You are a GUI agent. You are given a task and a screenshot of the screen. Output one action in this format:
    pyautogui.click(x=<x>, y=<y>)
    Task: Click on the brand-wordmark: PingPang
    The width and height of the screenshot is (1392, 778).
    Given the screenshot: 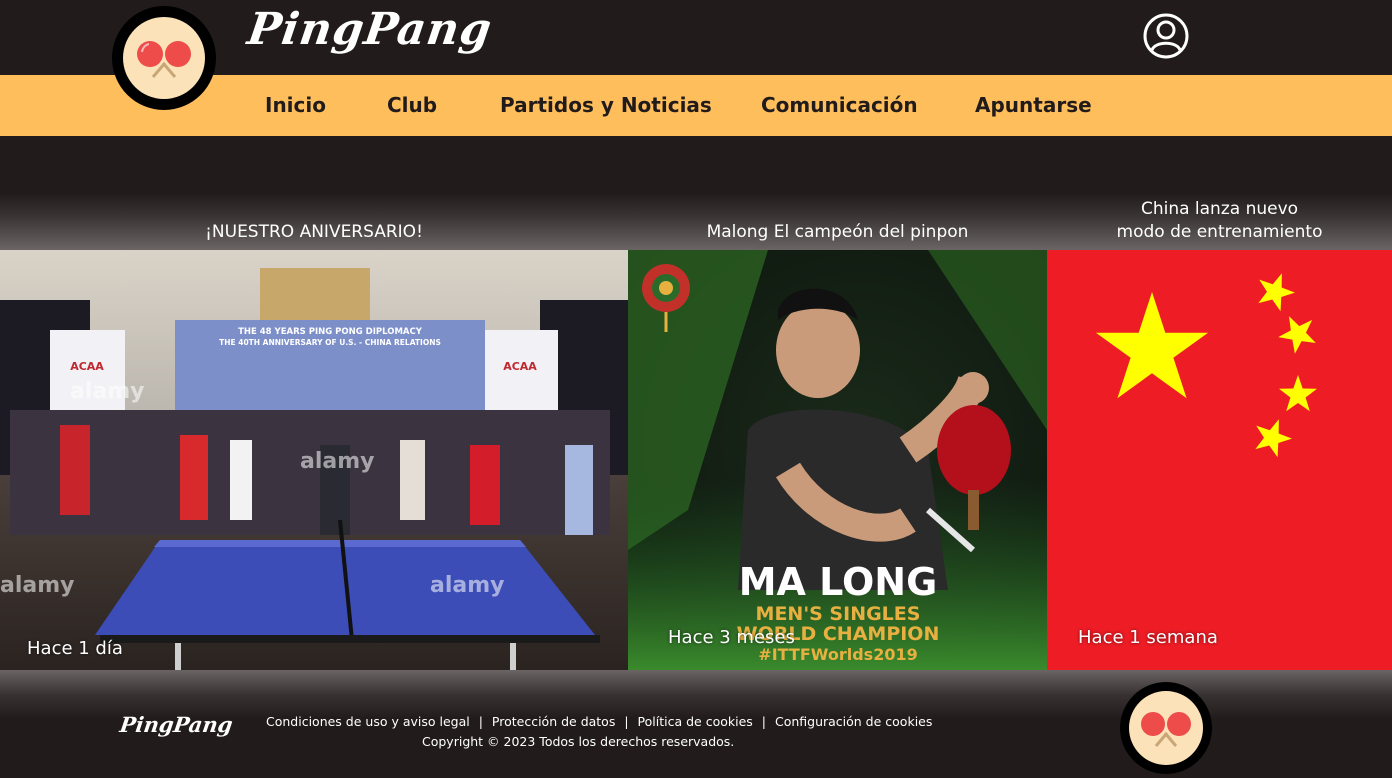 What is the action you would take?
    pyautogui.click(x=369, y=29)
    